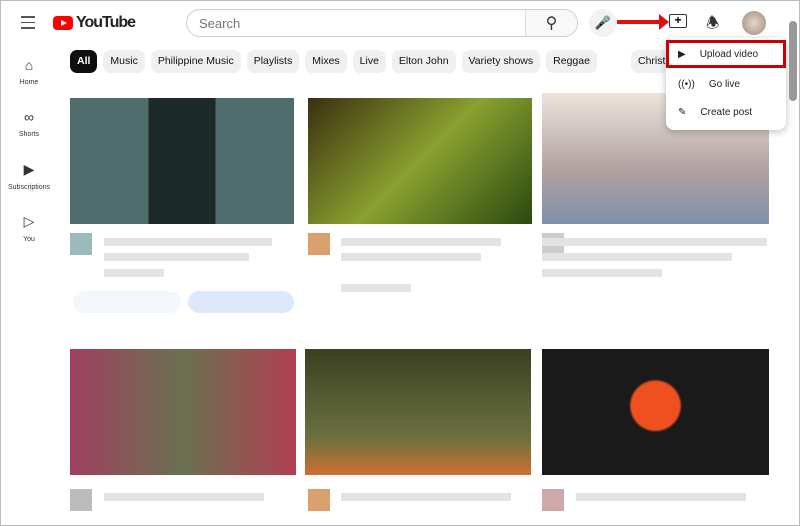 The image size is (800, 526). Describe the element at coordinates (686, 84) in the screenshot. I see `go-live-icon: ((•))` at that location.